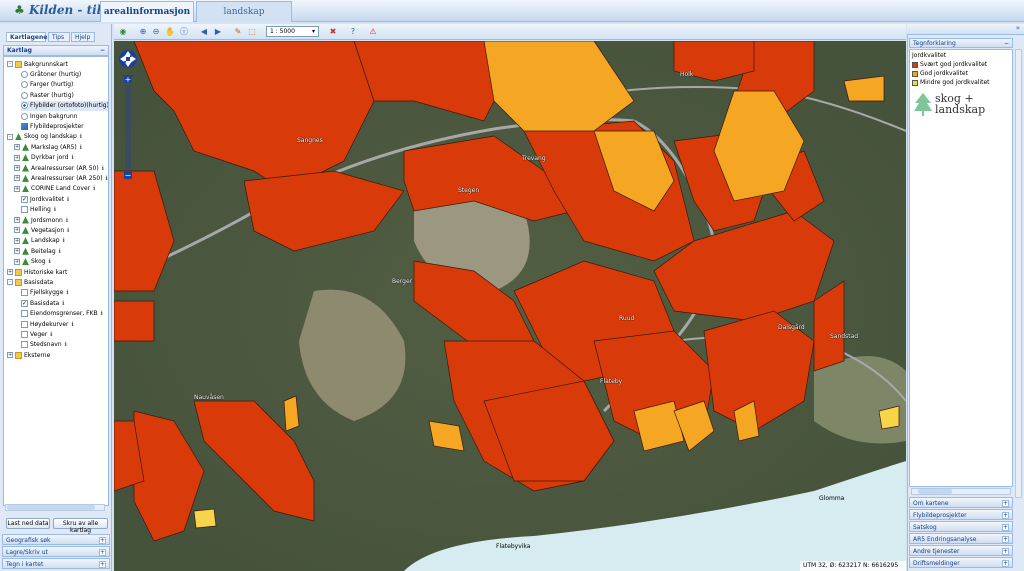 The width and height of the screenshot is (1024, 571). What do you see at coordinates (44, 345) in the screenshot?
I see `layer-tree-item: Stedsnavn ℹ` at bounding box center [44, 345].